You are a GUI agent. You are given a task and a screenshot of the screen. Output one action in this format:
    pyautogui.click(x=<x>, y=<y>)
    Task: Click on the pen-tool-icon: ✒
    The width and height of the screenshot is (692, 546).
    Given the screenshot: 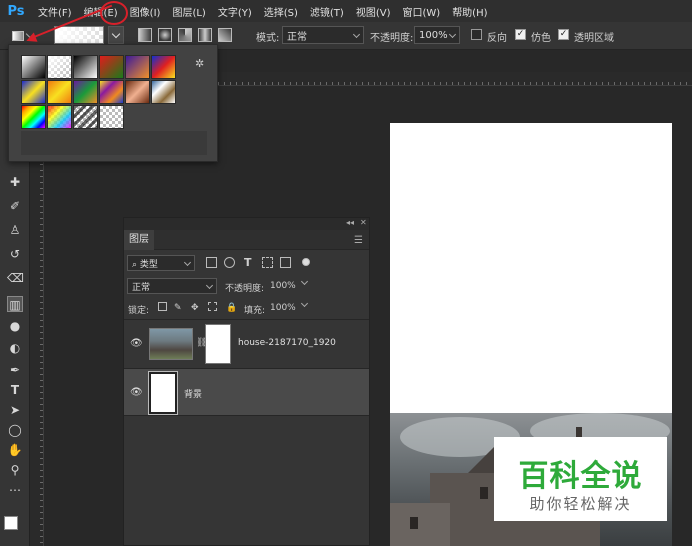 What is the action you would take?
    pyautogui.click(x=15, y=370)
    